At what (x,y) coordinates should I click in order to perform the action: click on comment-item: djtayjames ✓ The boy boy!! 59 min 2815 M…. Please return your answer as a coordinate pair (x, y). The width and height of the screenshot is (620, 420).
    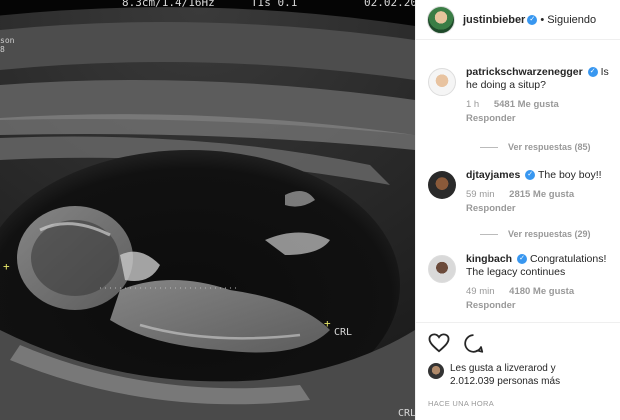
    Looking at the image, I should click on (524, 192).